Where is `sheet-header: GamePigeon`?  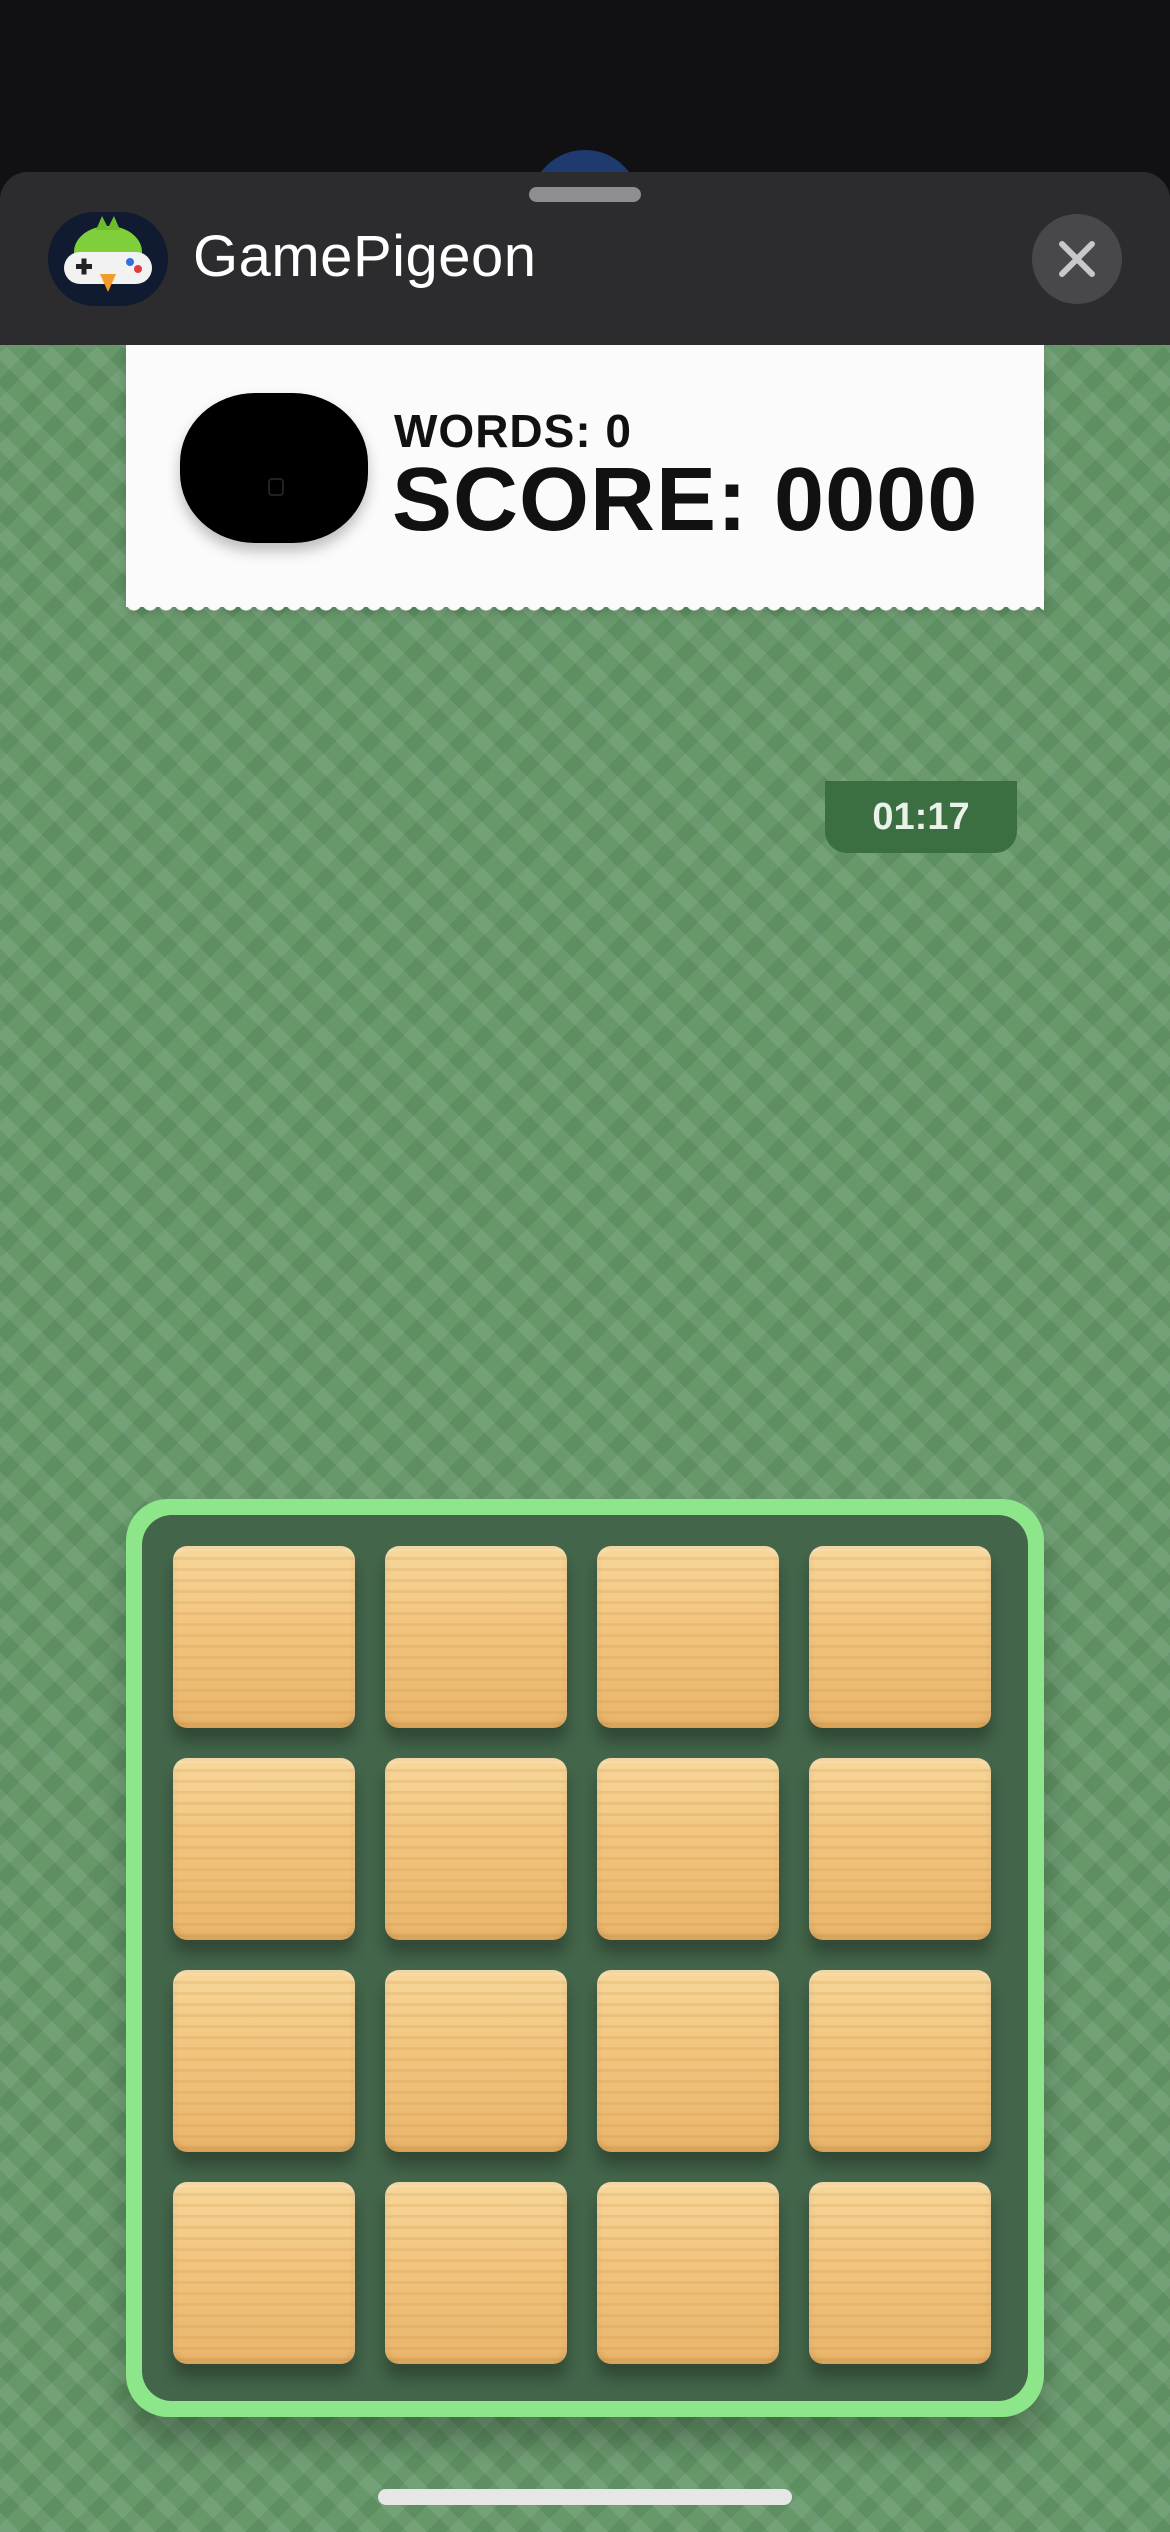
sheet-header: GamePigeon is located at coordinates (585, 258).